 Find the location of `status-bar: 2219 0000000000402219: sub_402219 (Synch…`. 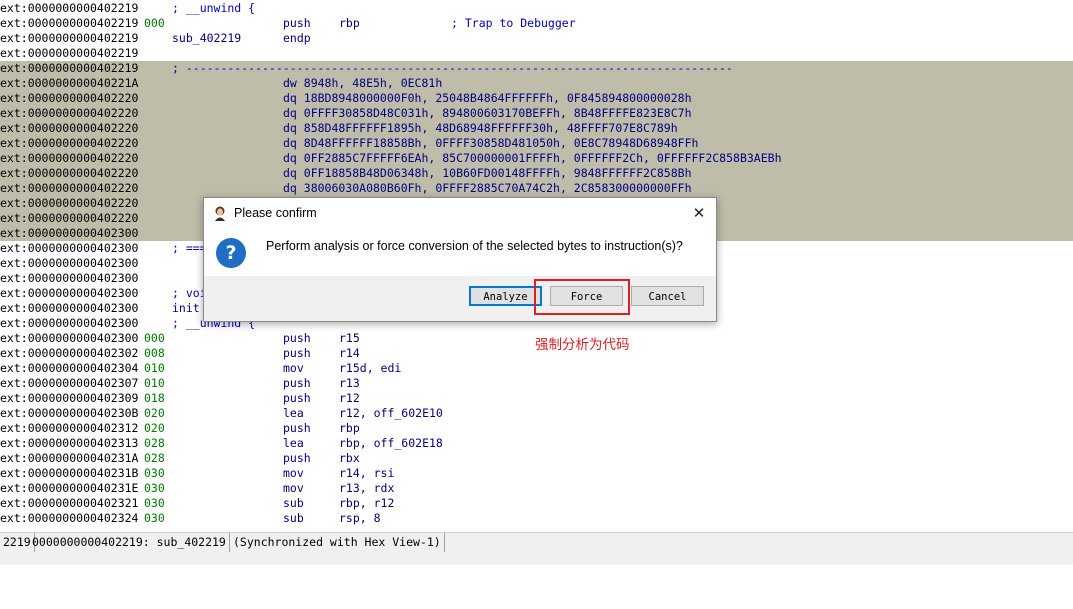

status-bar: 2219 0000000000402219: sub_402219 (Synch… is located at coordinates (536, 542).